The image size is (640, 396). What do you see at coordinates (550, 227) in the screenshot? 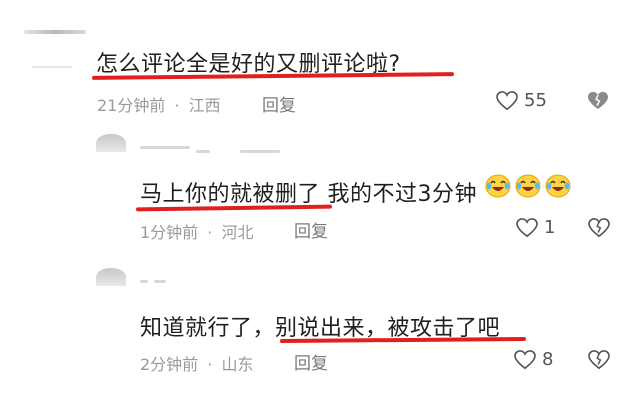
I see `like-count: 1` at bounding box center [550, 227].